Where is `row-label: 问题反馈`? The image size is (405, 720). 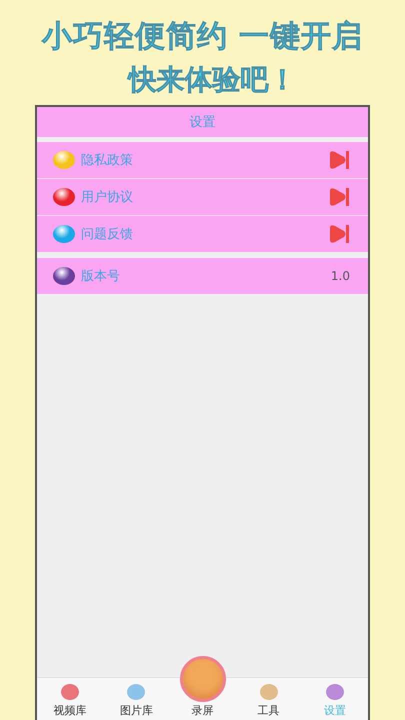 row-label: 问题反馈 is located at coordinates (107, 234).